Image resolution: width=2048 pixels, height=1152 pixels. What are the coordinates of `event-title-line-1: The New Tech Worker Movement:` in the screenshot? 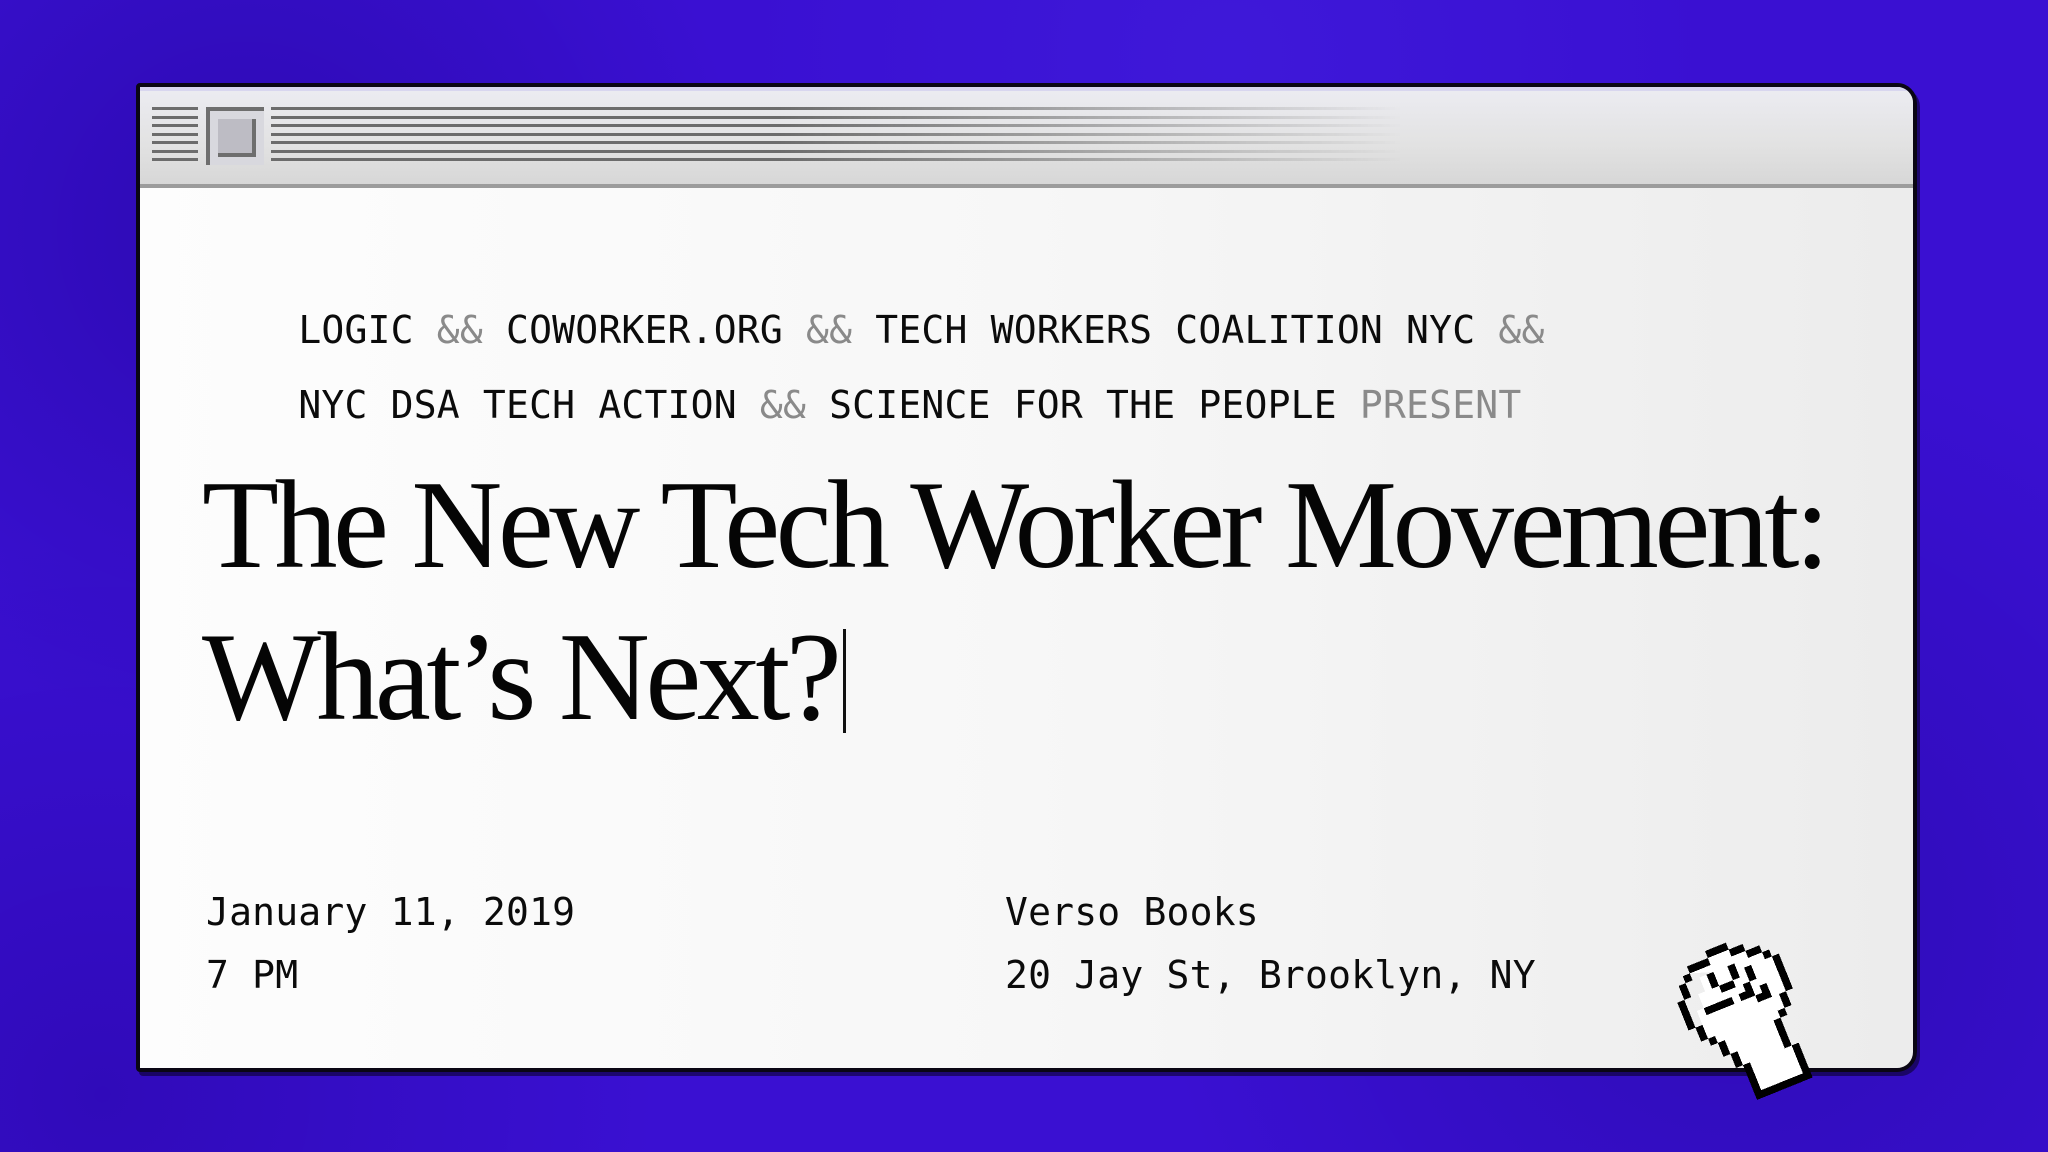 It's located at (1016, 525).